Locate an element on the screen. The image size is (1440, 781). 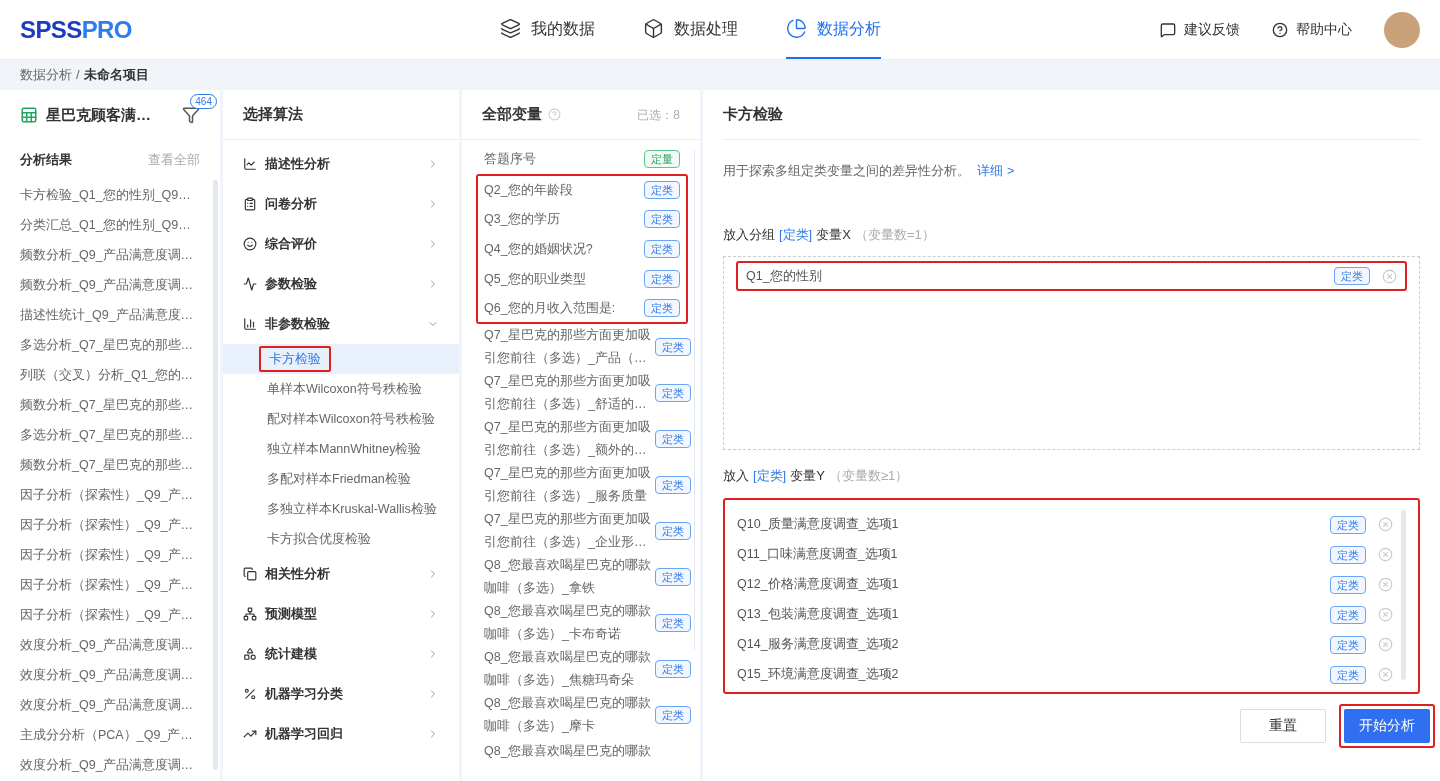
variable-item: Q8_您最喜欢喝星巴克的哪款 咖啡（多选）_焦糖玛奇朵 定类 is located at coordinates (582, 669).